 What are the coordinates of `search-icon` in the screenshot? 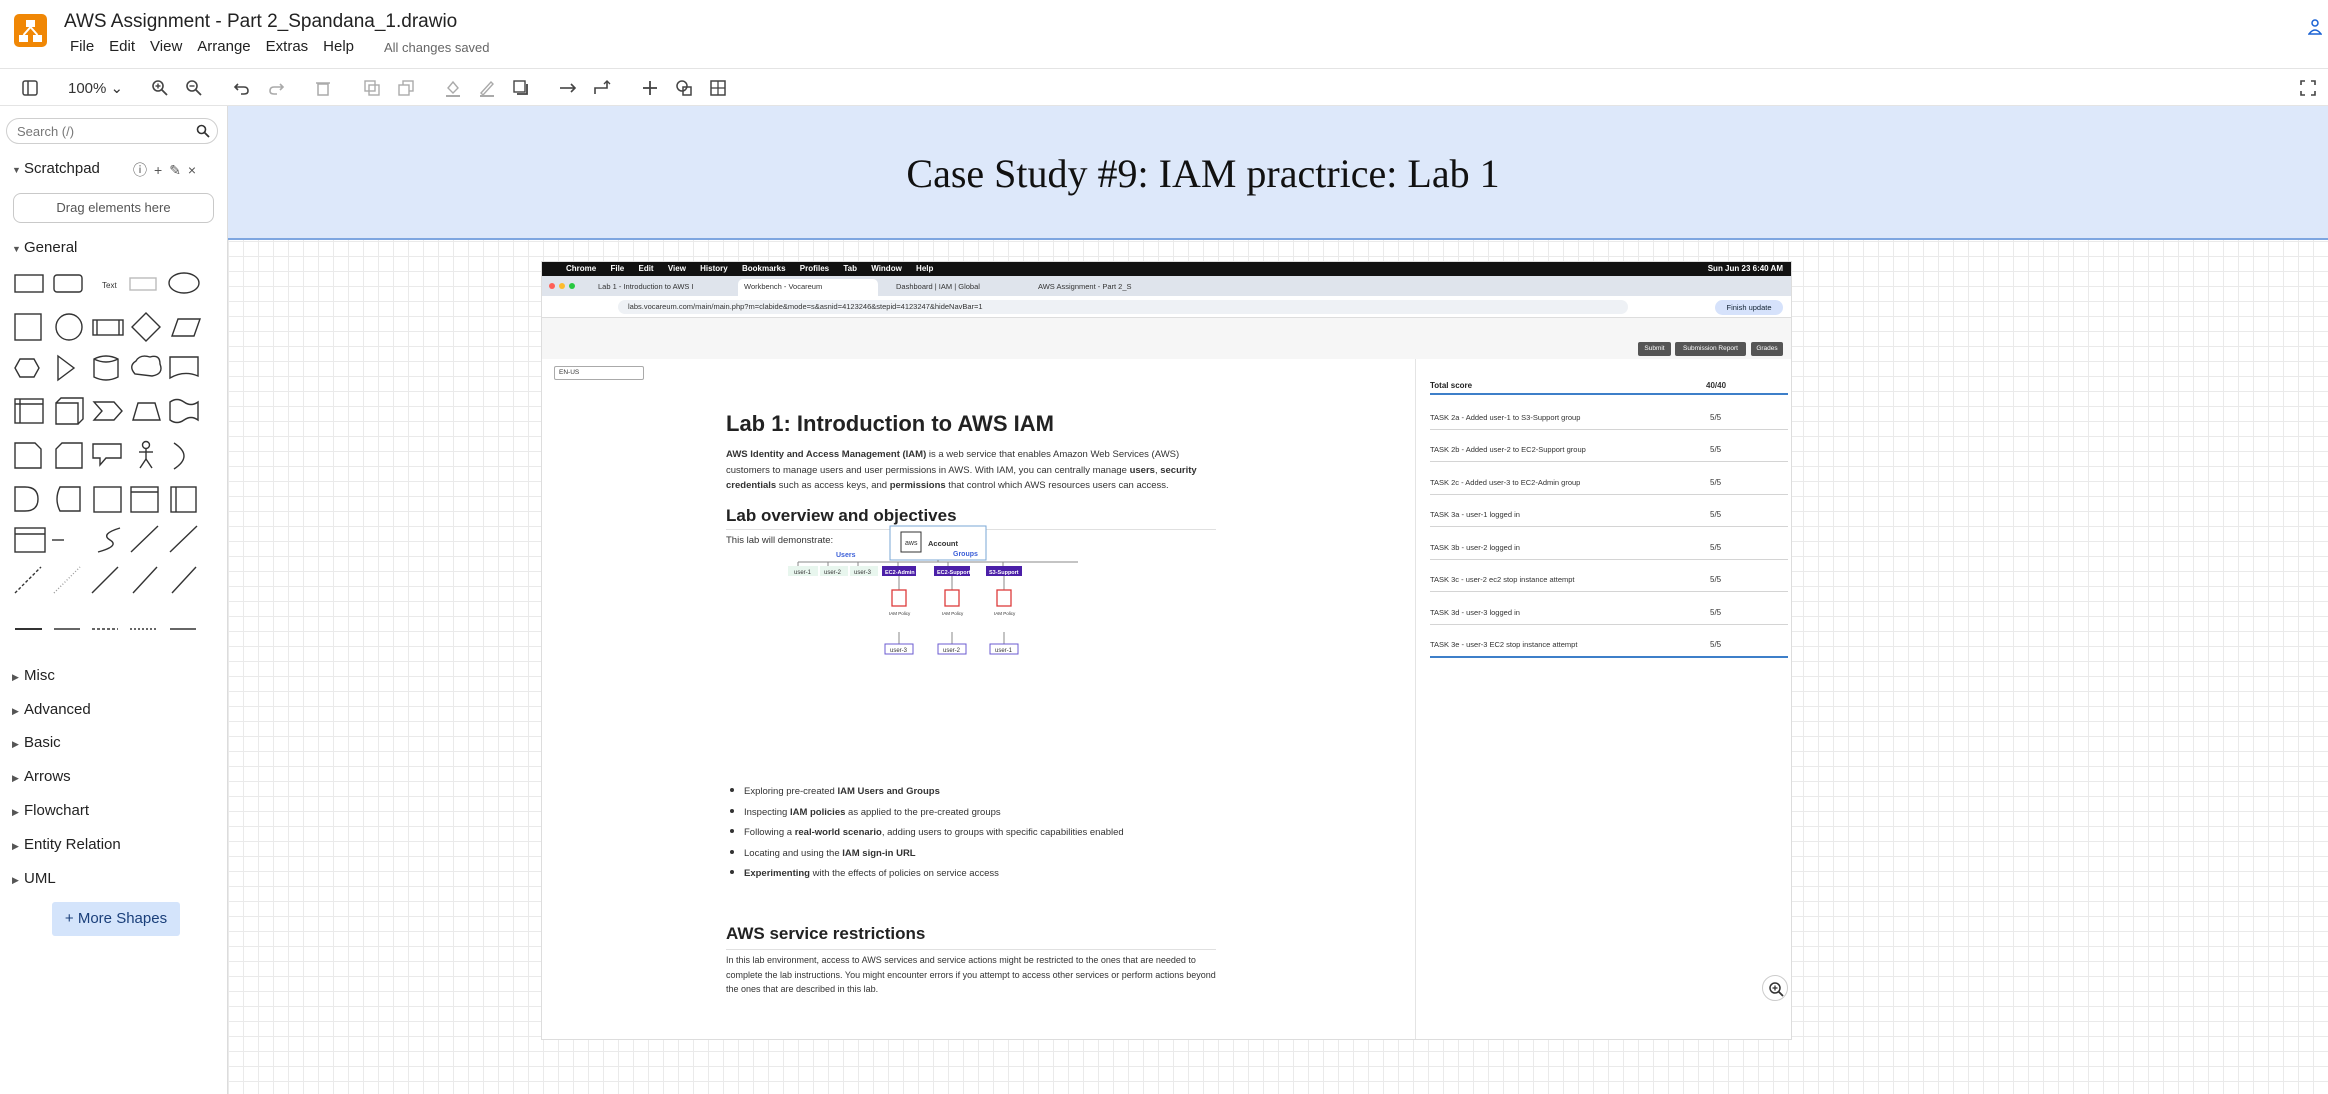 It's located at (203, 131).